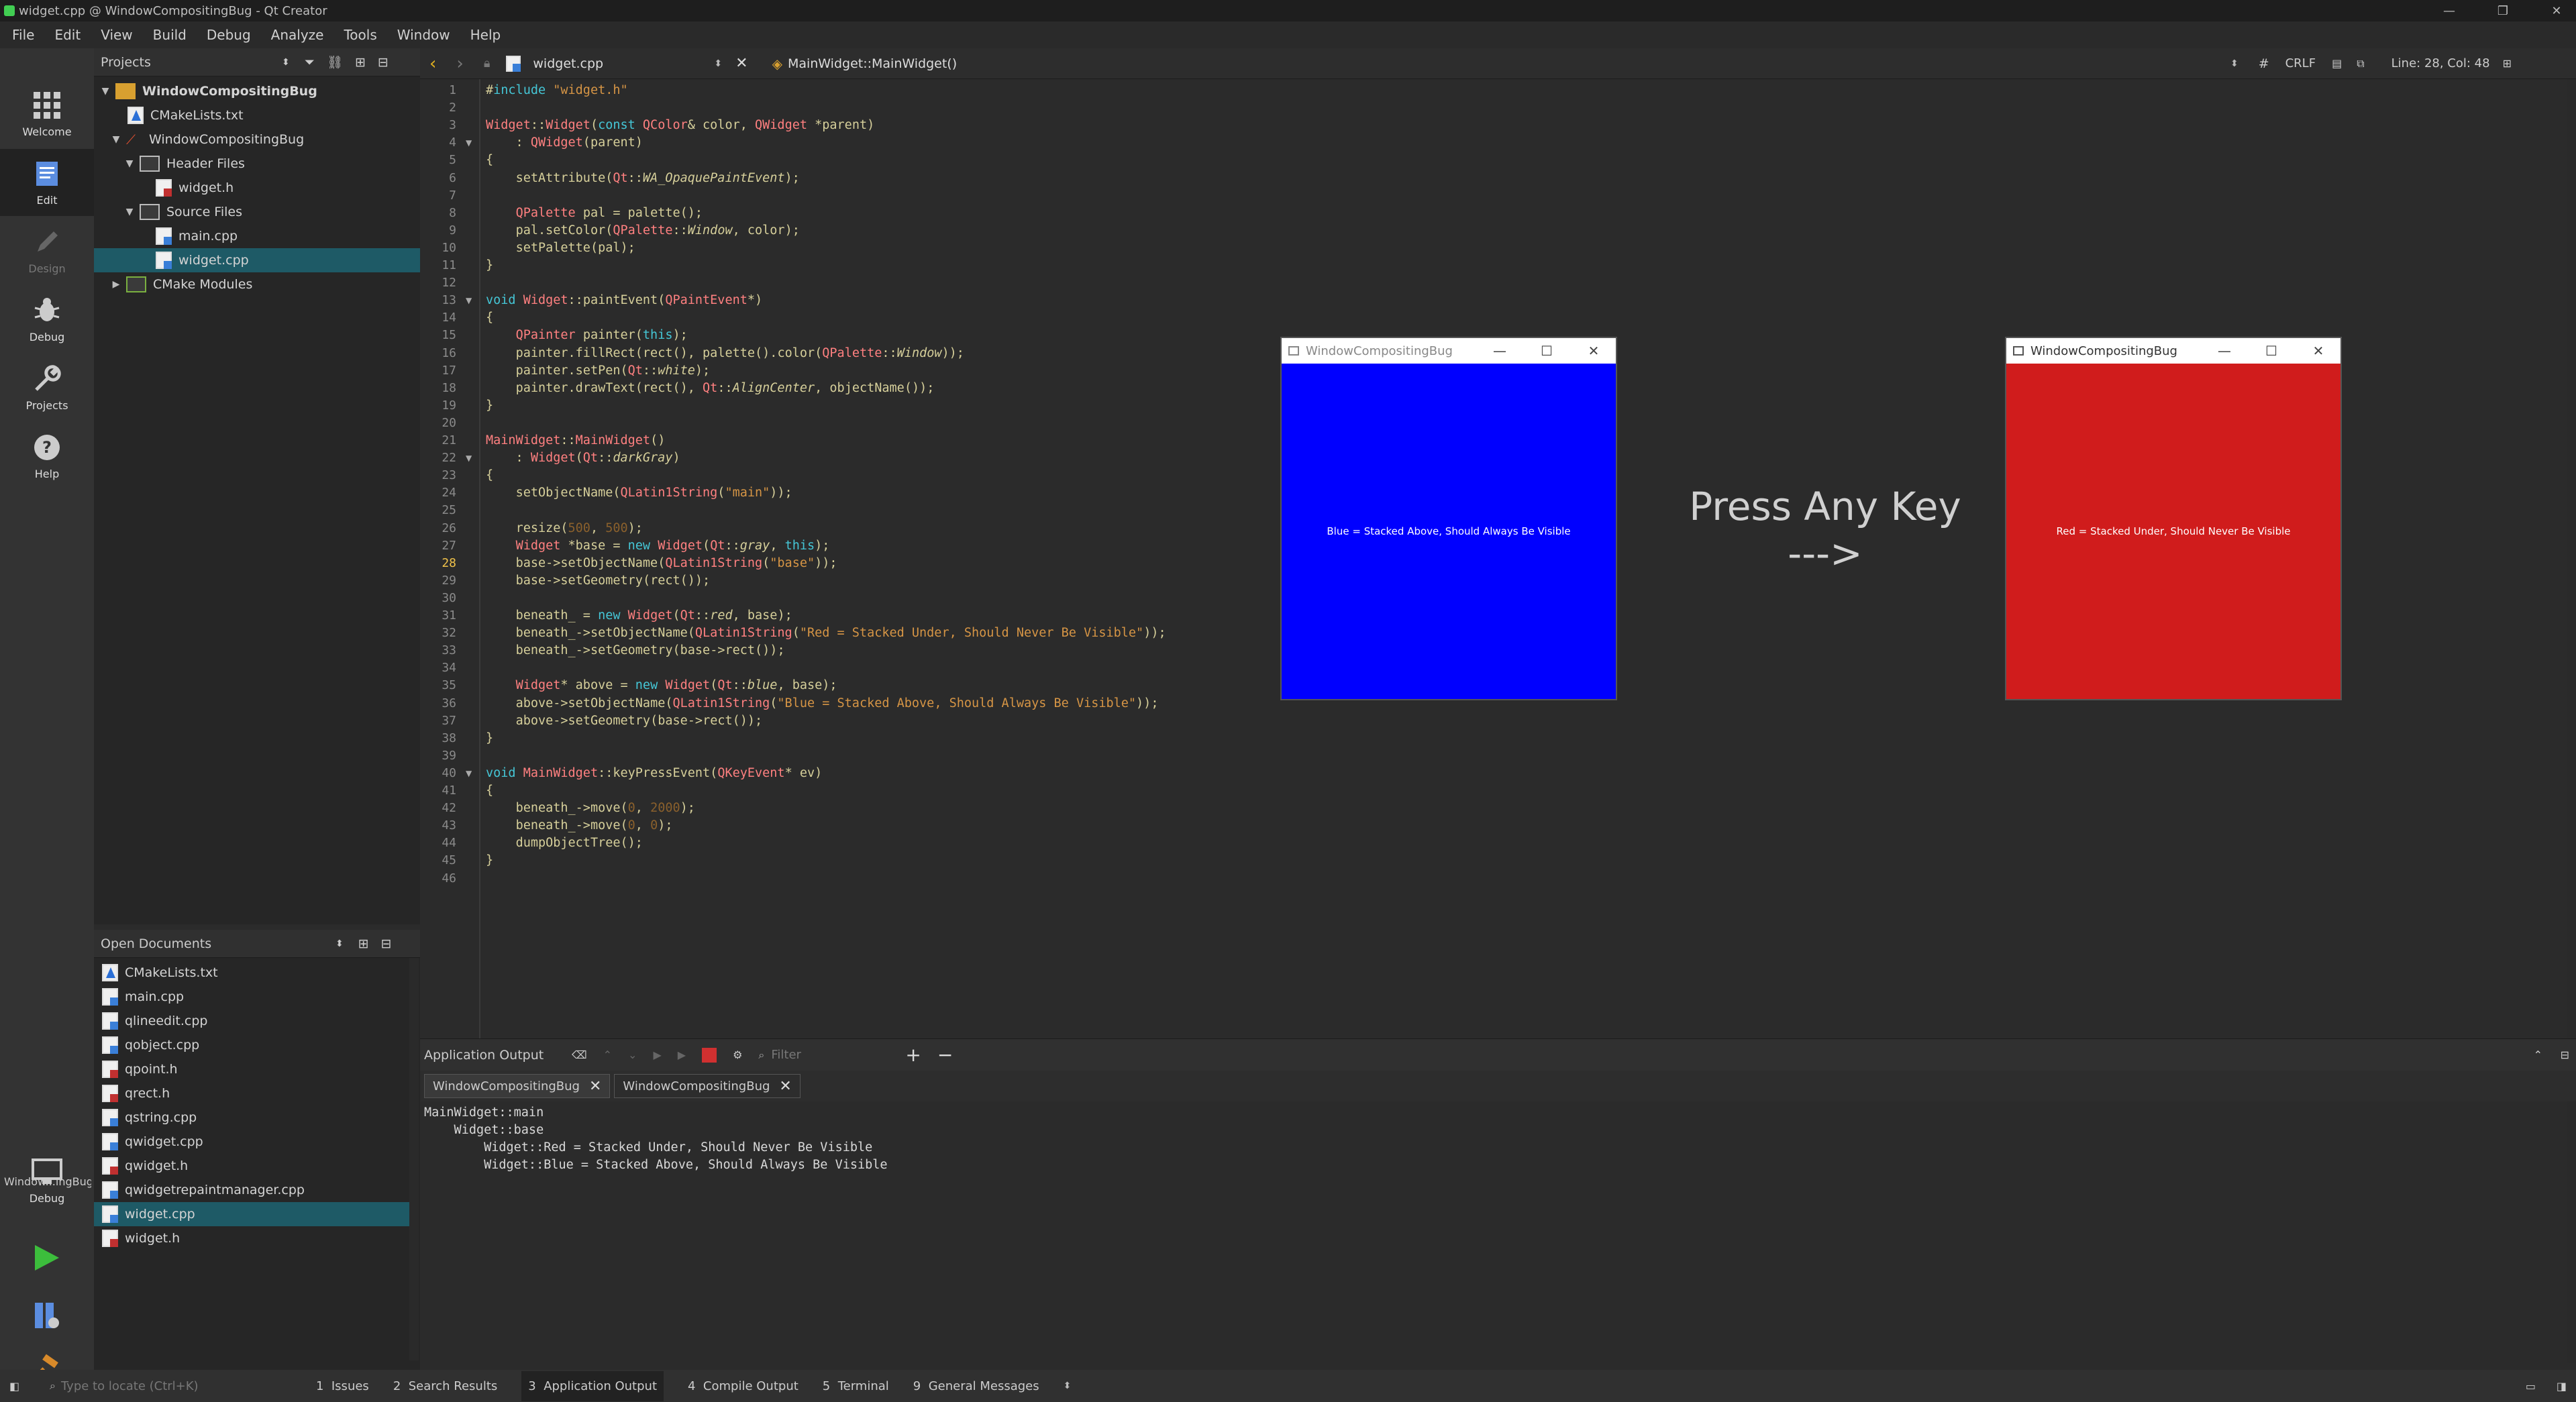 The height and width of the screenshot is (1402, 2576). What do you see at coordinates (2360, 64) in the screenshot?
I see `split-icon: ⧉` at bounding box center [2360, 64].